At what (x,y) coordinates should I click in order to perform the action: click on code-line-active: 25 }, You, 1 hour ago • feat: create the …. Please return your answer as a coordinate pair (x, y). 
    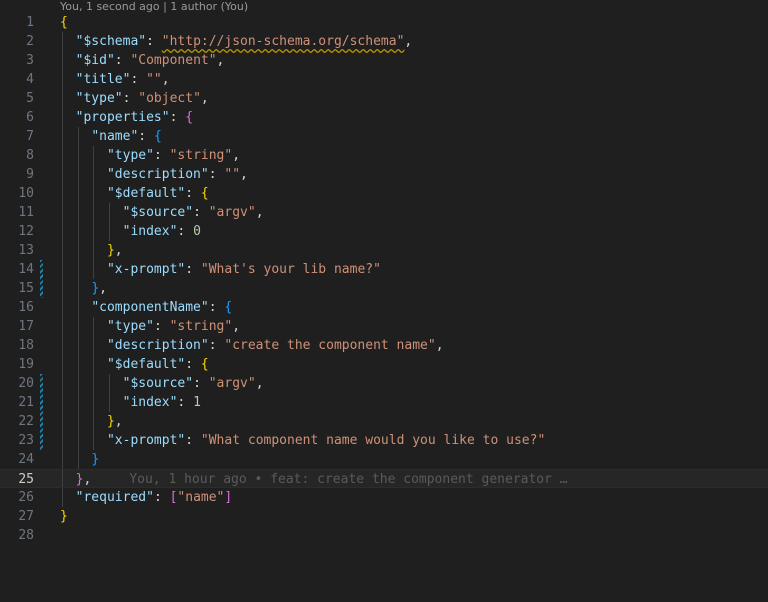
    Looking at the image, I should click on (384, 478).